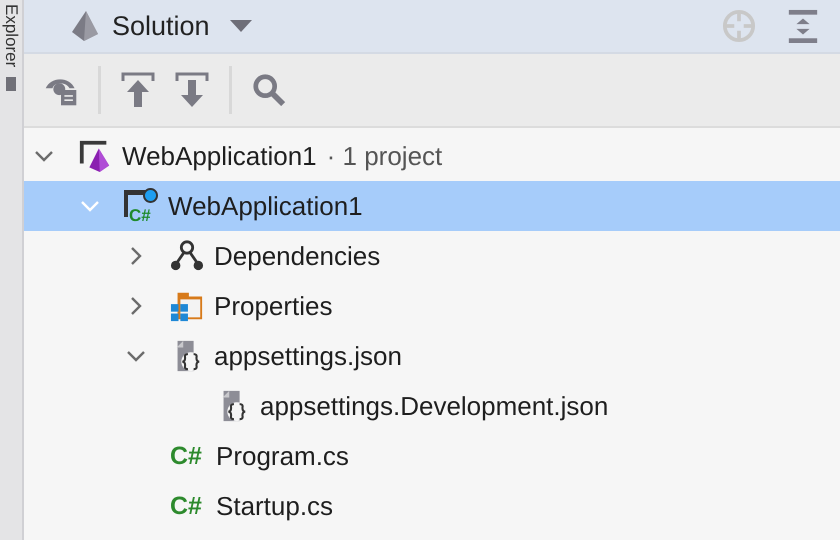 The image size is (840, 540). What do you see at coordinates (432, 356) in the screenshot?
I see `tree-item: appsettings.json` at bounding box center [432, 356].